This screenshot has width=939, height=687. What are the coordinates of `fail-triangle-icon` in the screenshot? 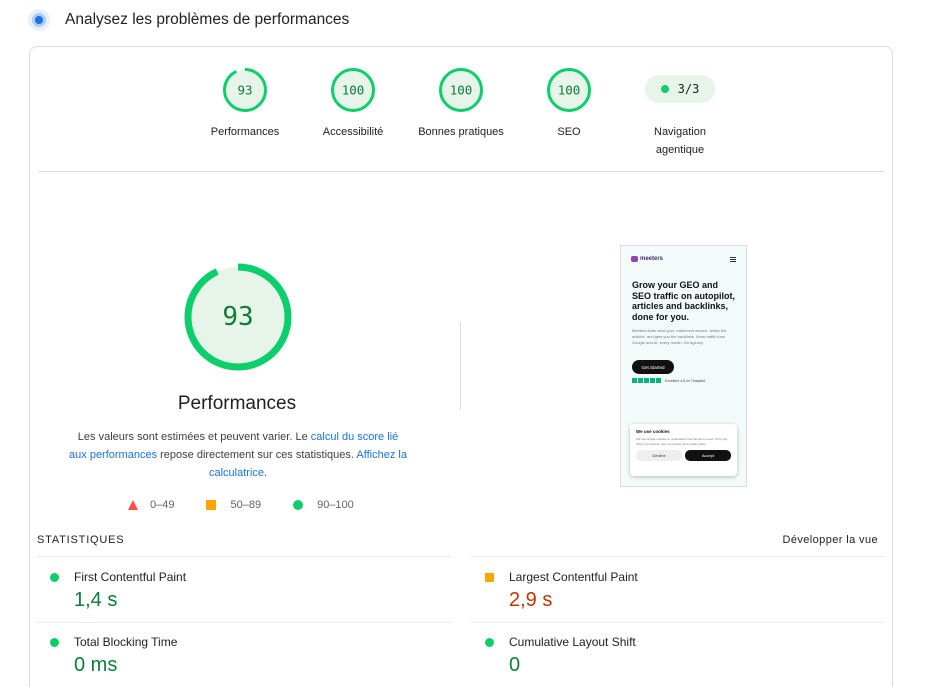 It's located at (133, 505).